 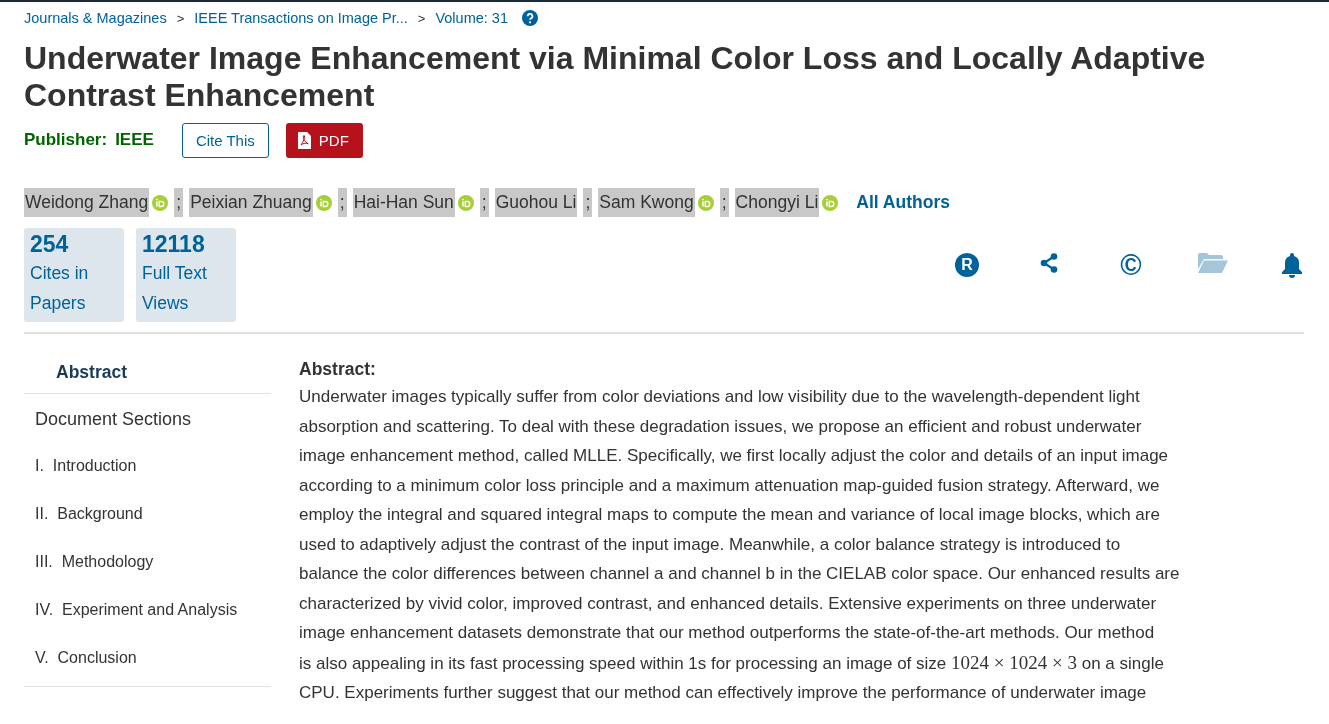 I want to click on publisher-name: IEEE, so click(x=134, y=140).